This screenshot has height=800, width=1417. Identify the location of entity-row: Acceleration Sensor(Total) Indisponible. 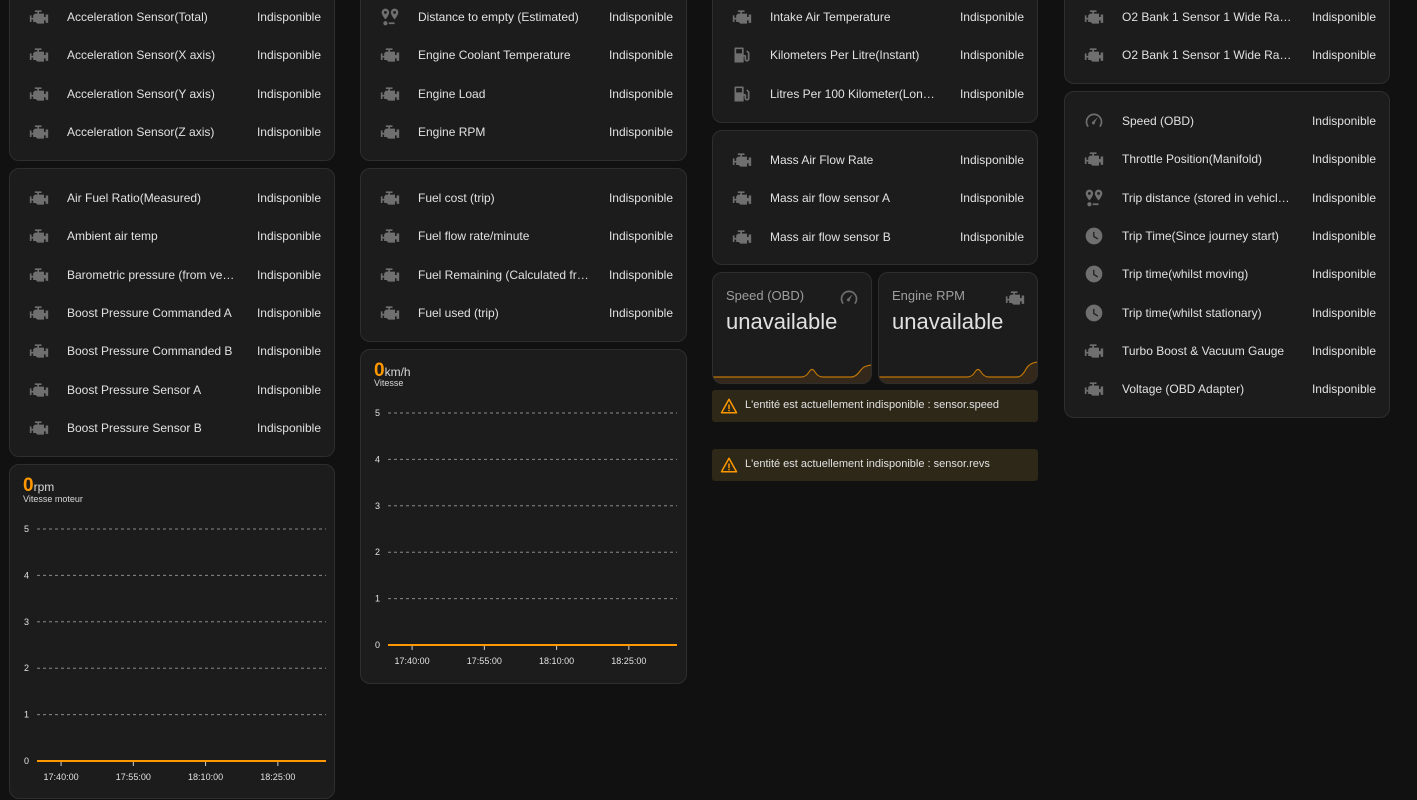
(172, 18).